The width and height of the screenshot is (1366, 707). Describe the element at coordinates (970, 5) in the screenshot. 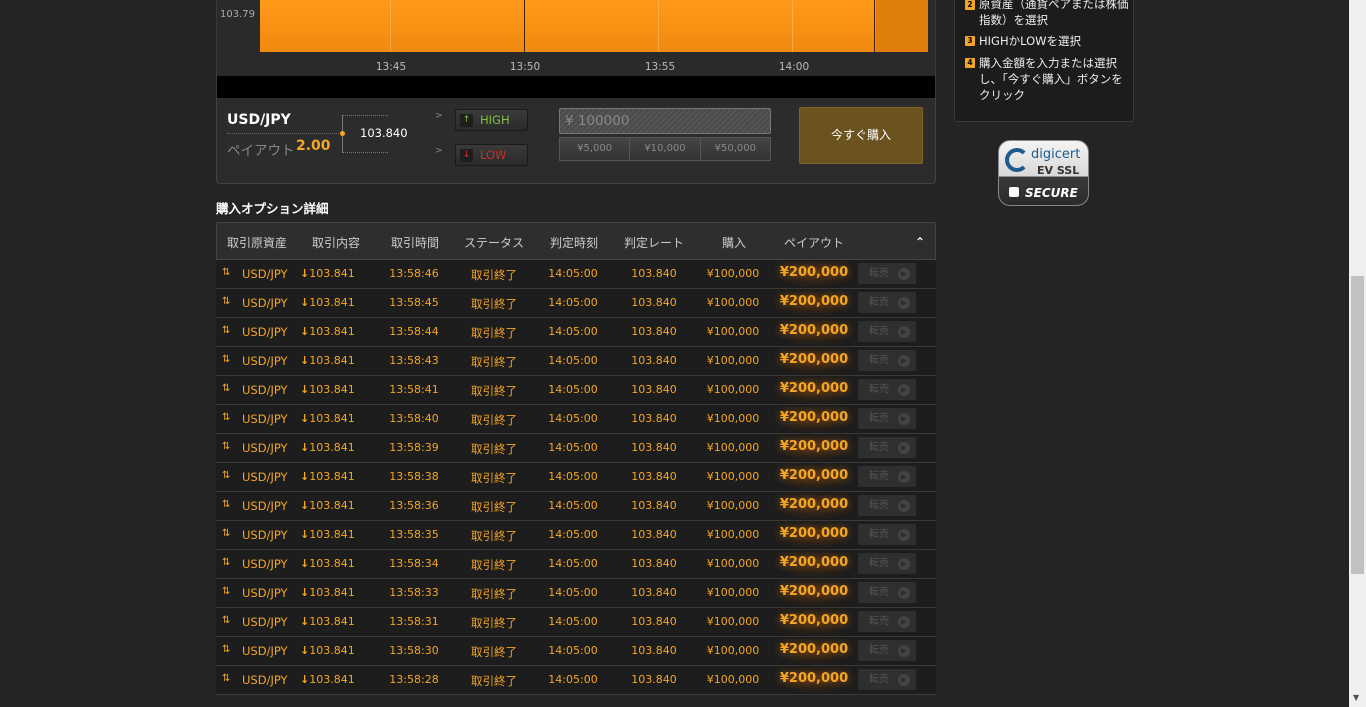

I see `step-number-badge: 2` at that location.